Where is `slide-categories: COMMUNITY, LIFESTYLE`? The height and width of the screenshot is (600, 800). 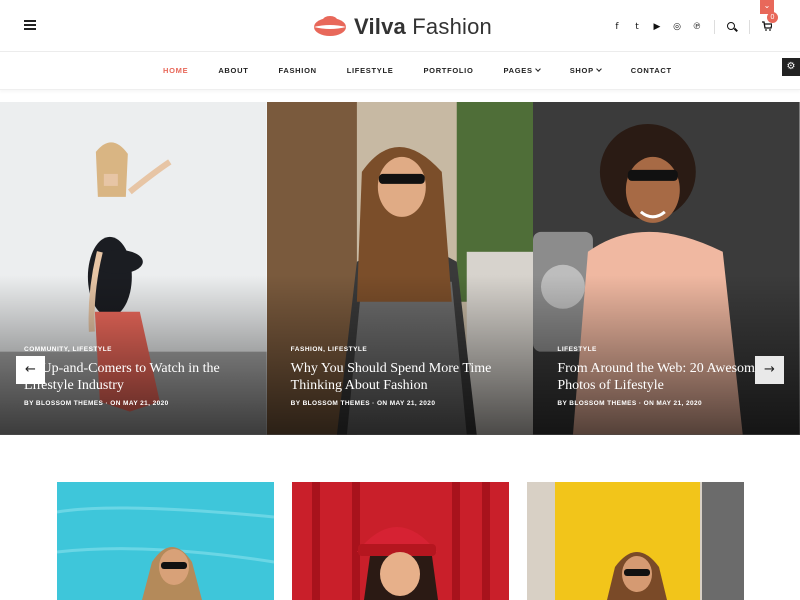
slide-categories: COMMUNITY, LIFESTYLE is located at coordinates (68, 349).